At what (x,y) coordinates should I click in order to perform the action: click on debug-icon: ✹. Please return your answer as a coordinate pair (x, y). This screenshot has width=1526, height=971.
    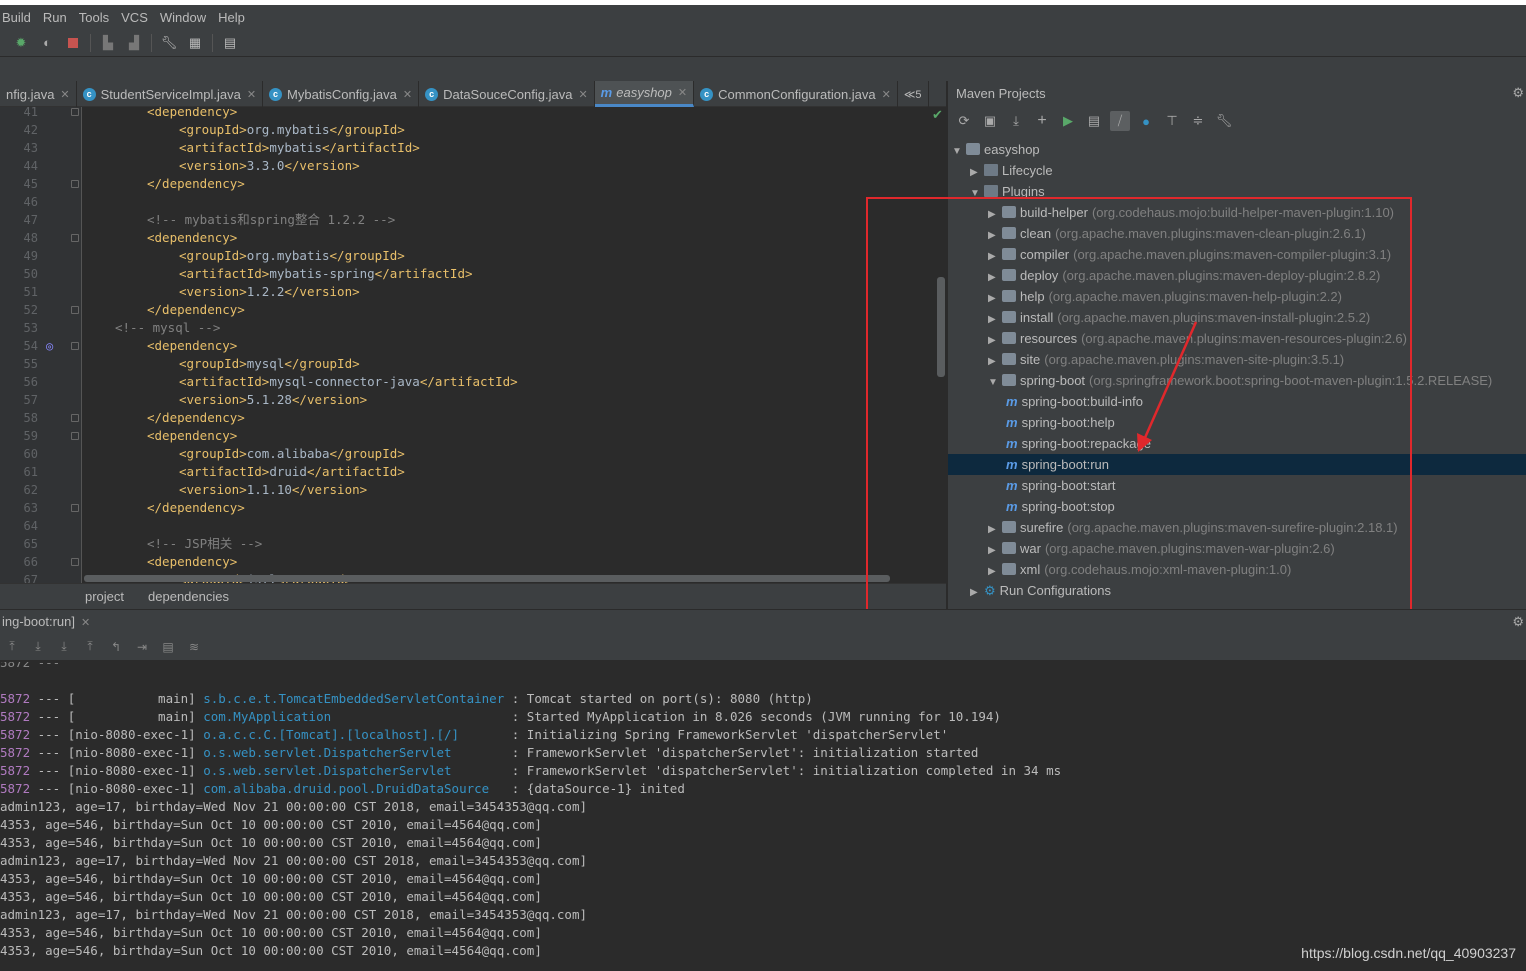
    Looking at the image, I should click on (21, 43).